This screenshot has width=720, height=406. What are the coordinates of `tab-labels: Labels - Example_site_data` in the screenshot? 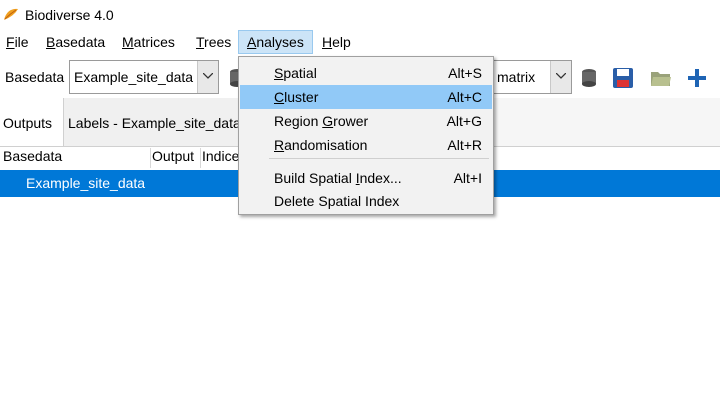 It's located at (164, 122).